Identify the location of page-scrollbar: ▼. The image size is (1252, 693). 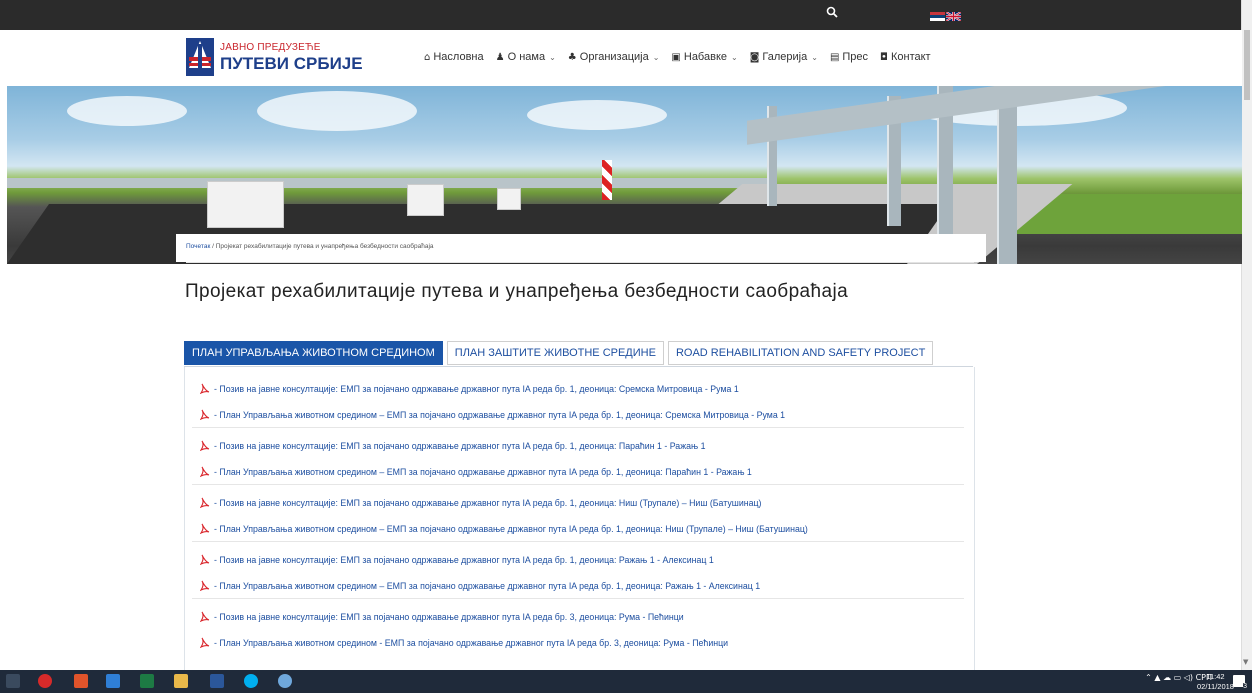
(1246, 335).